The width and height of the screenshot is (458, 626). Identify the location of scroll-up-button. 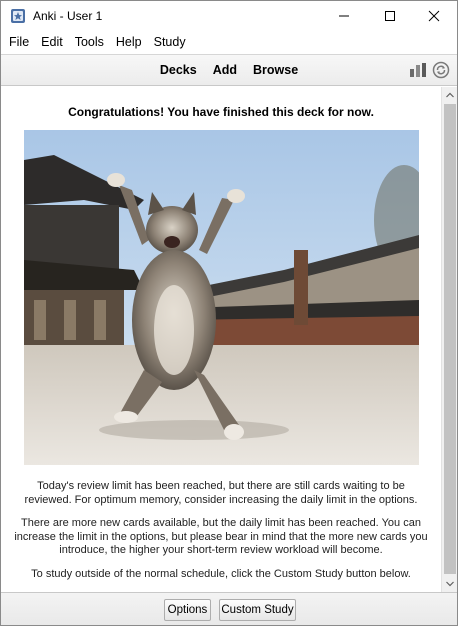
(450, 95).